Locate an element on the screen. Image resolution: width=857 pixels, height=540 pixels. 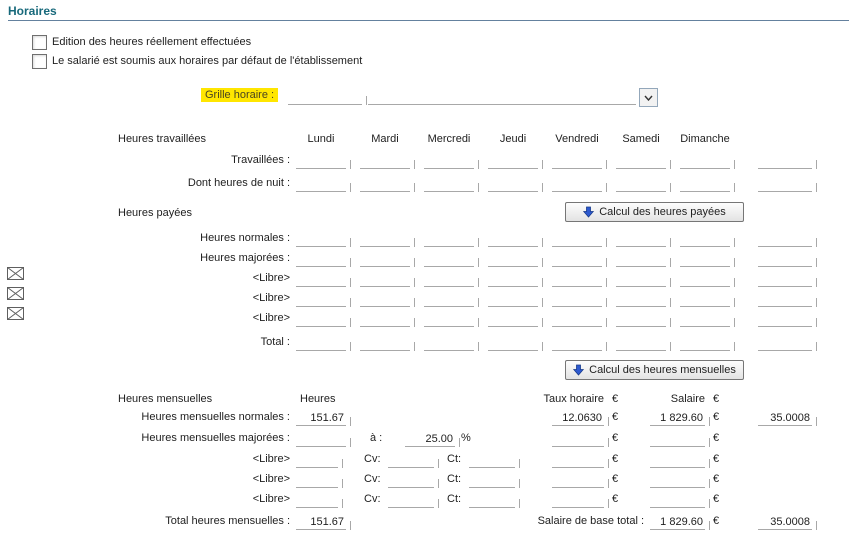
libre-row-3: <Libre> is located at coordinates (428, 319).